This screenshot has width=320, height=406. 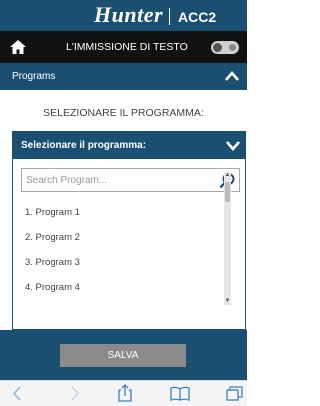 I want to click on home-icon, so click(x=18, y=47).